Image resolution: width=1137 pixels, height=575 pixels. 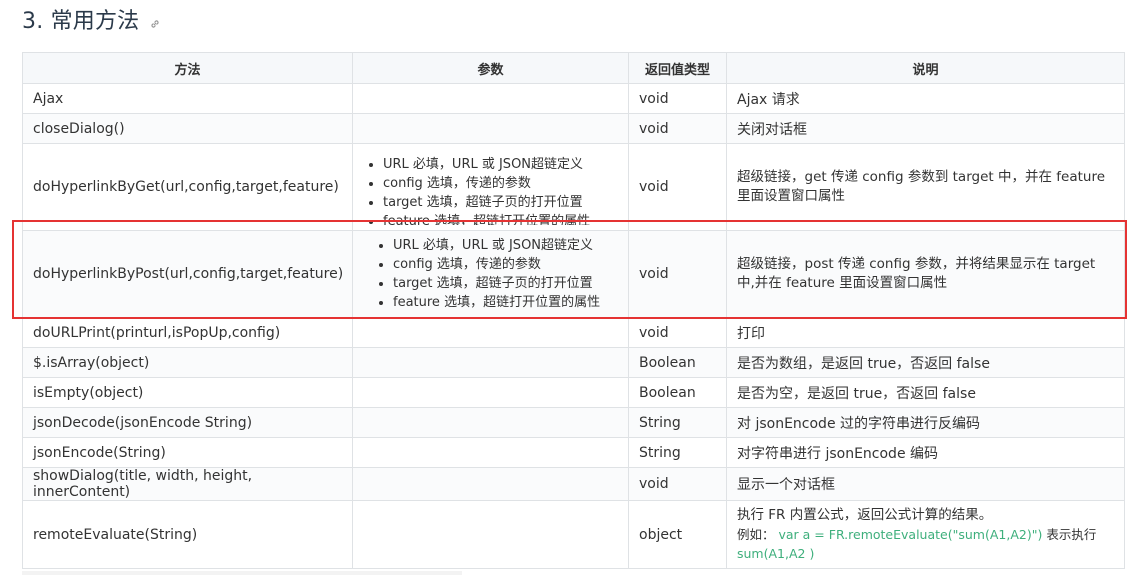 What do you see at coordinates (756, 534) in the screenshot?
I see `example-prefix: 例如：` at bounding box center [756, 534].